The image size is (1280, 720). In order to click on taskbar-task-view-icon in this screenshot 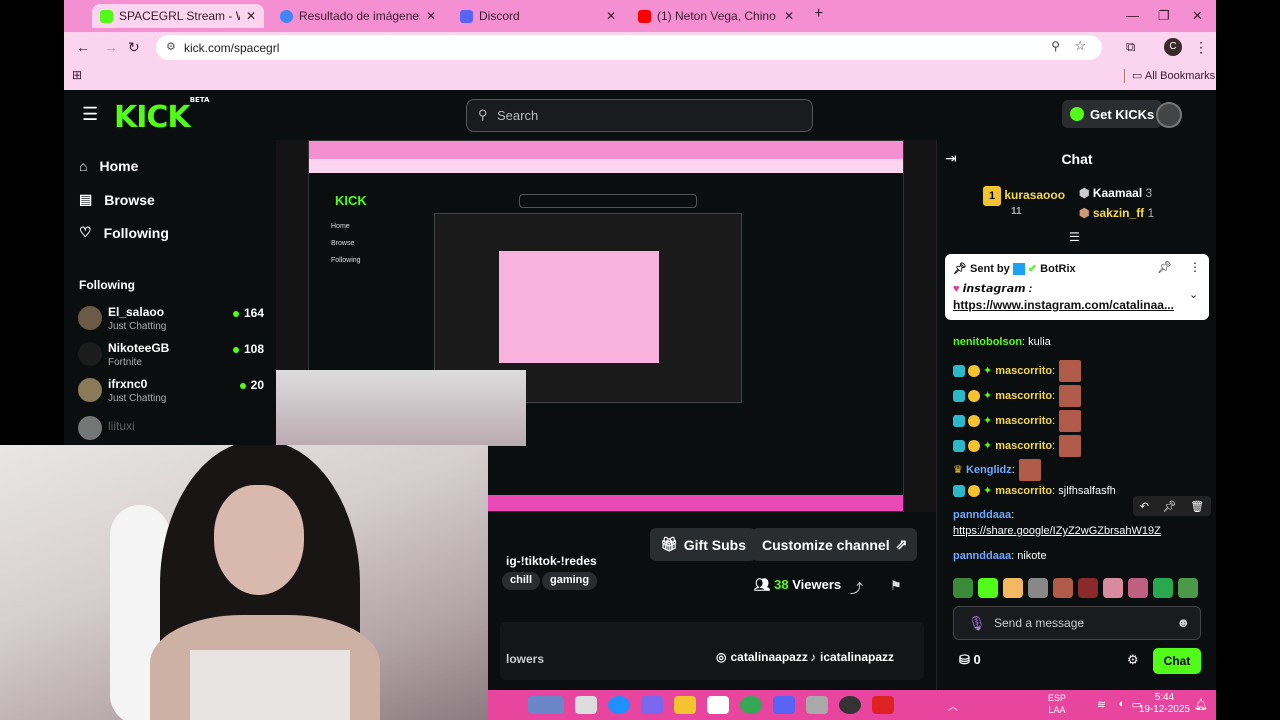, I will do `click(586, 705)`.